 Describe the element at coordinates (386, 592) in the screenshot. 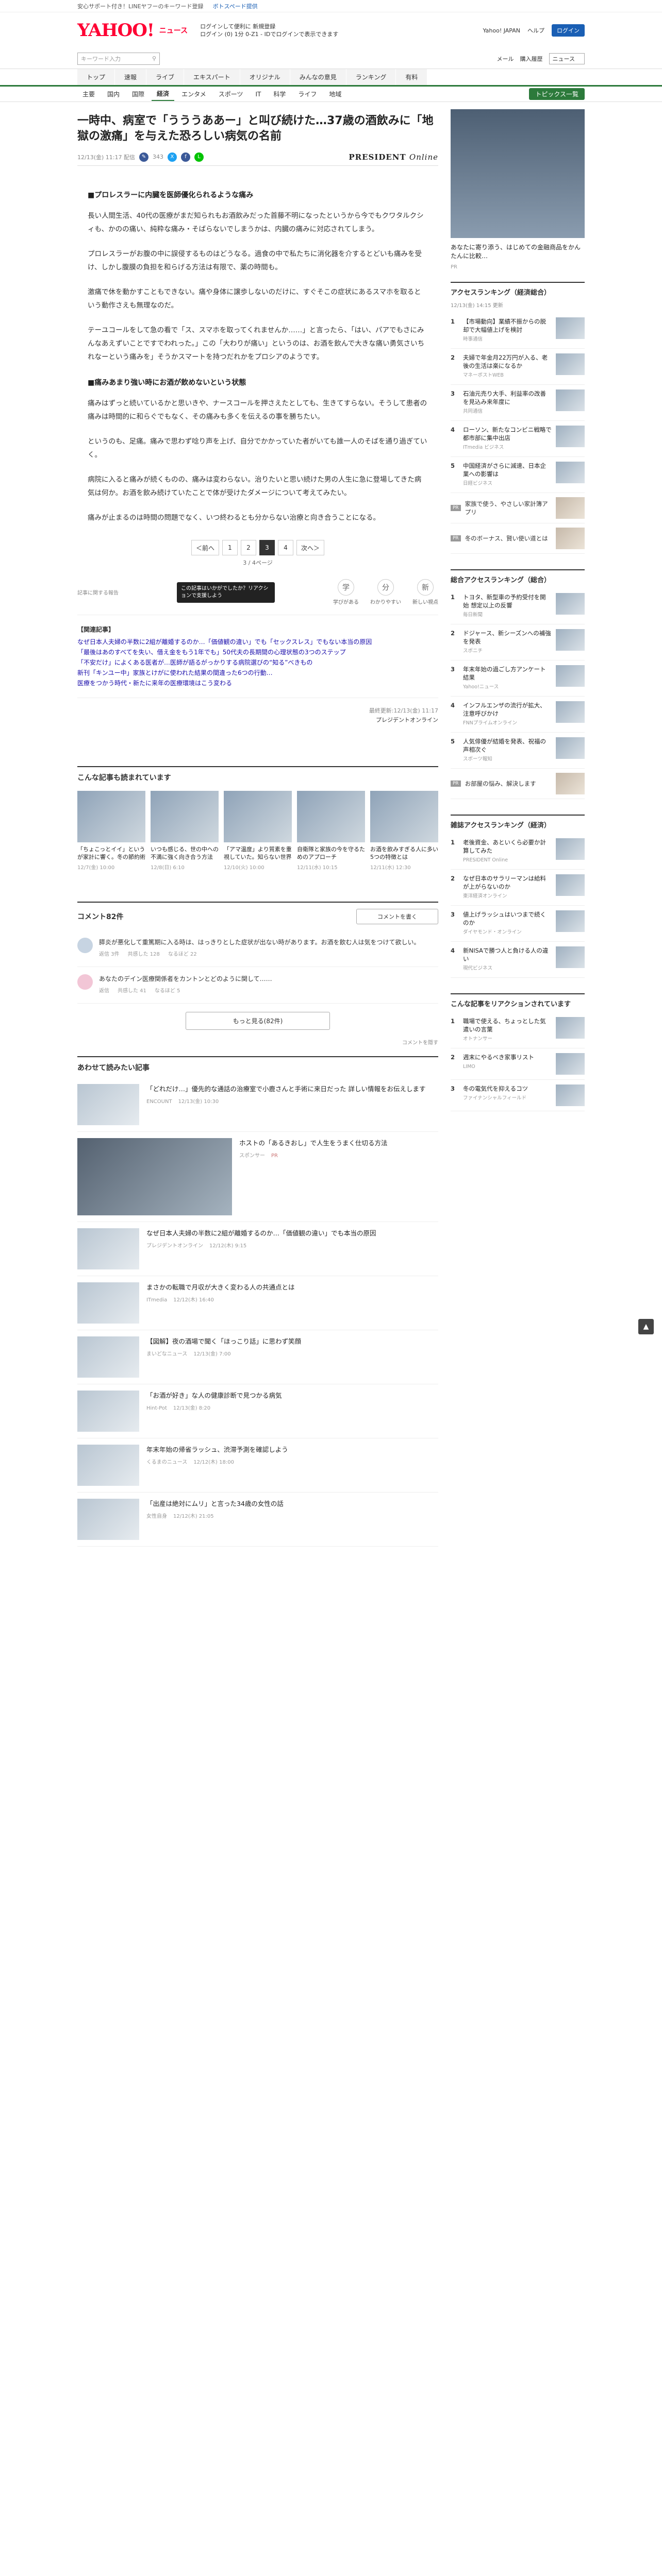

I see `reaction-button: 分わかりやすい` at that location.